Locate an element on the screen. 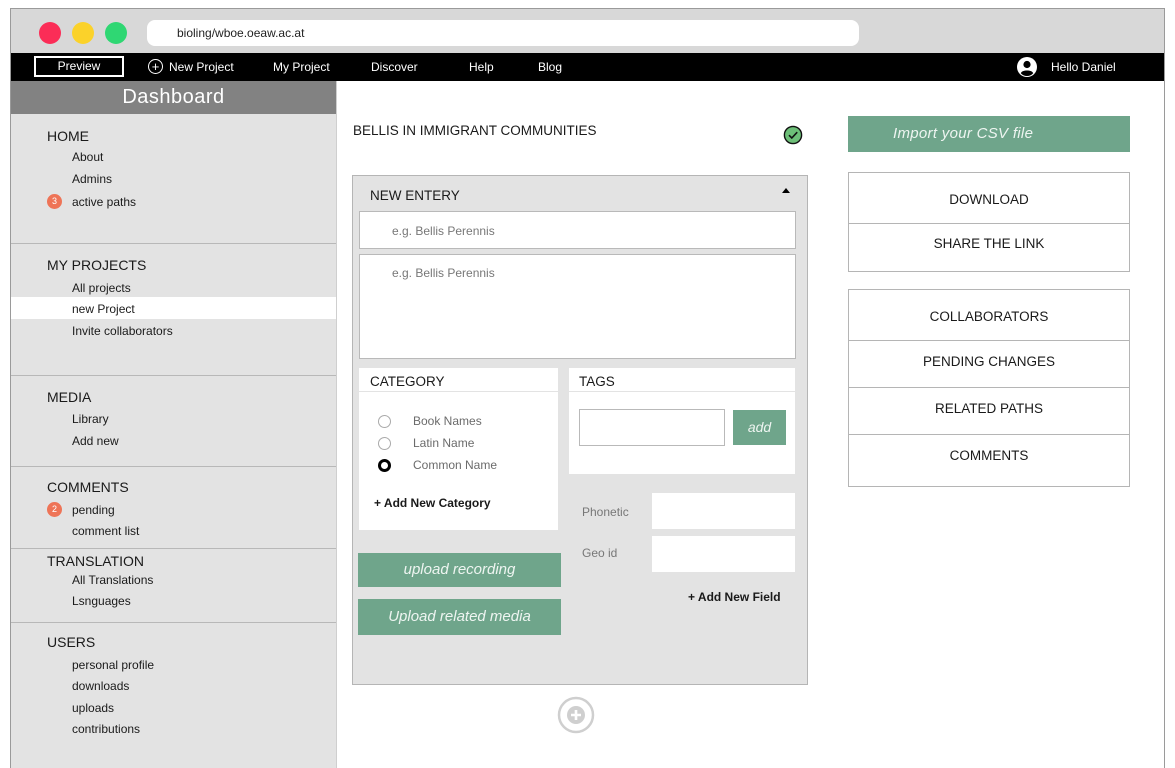  new-project-label: New Project is located at coordinates (201, 67).